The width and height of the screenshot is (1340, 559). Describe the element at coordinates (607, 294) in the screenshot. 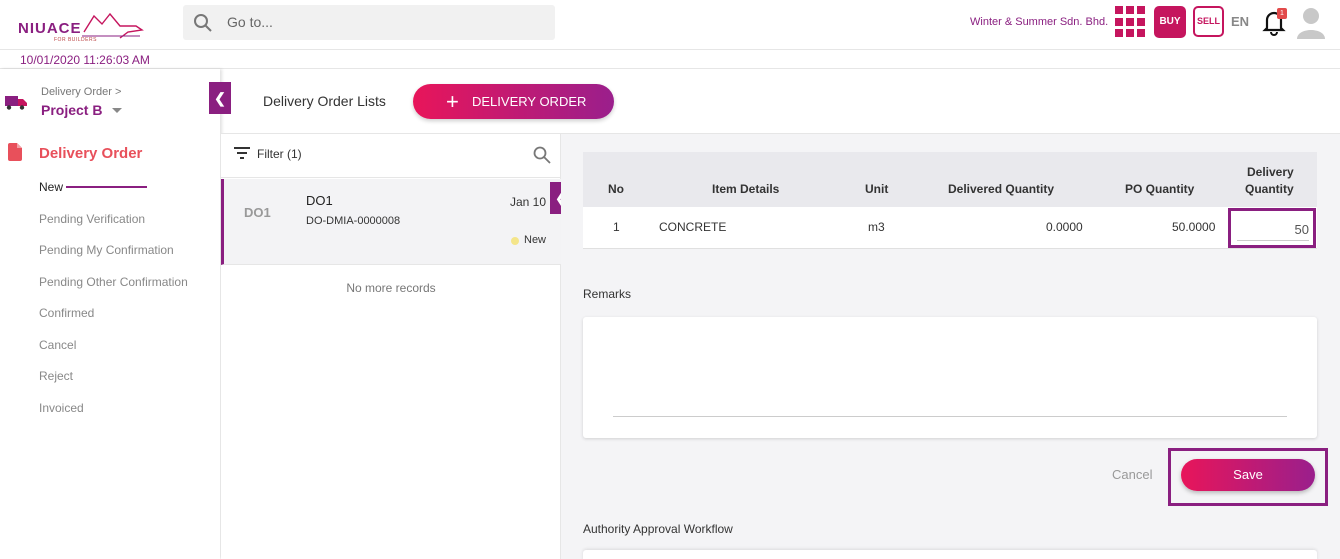

I see `remarks-label: Remarks` at that location.